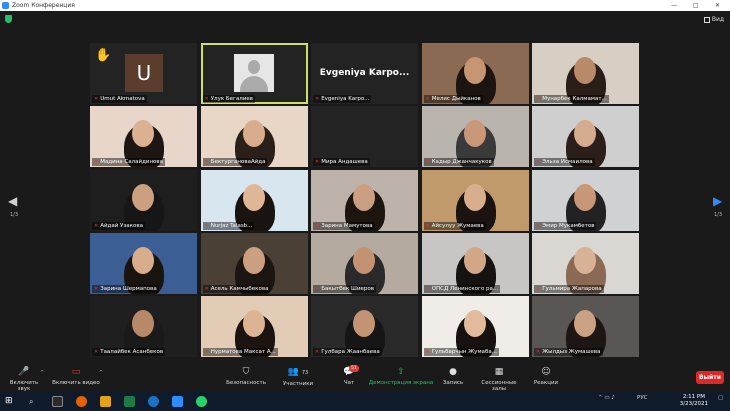 This screenshot has height=411, width=730. I want to click on search-icon: ⌕, so click(34, 401).